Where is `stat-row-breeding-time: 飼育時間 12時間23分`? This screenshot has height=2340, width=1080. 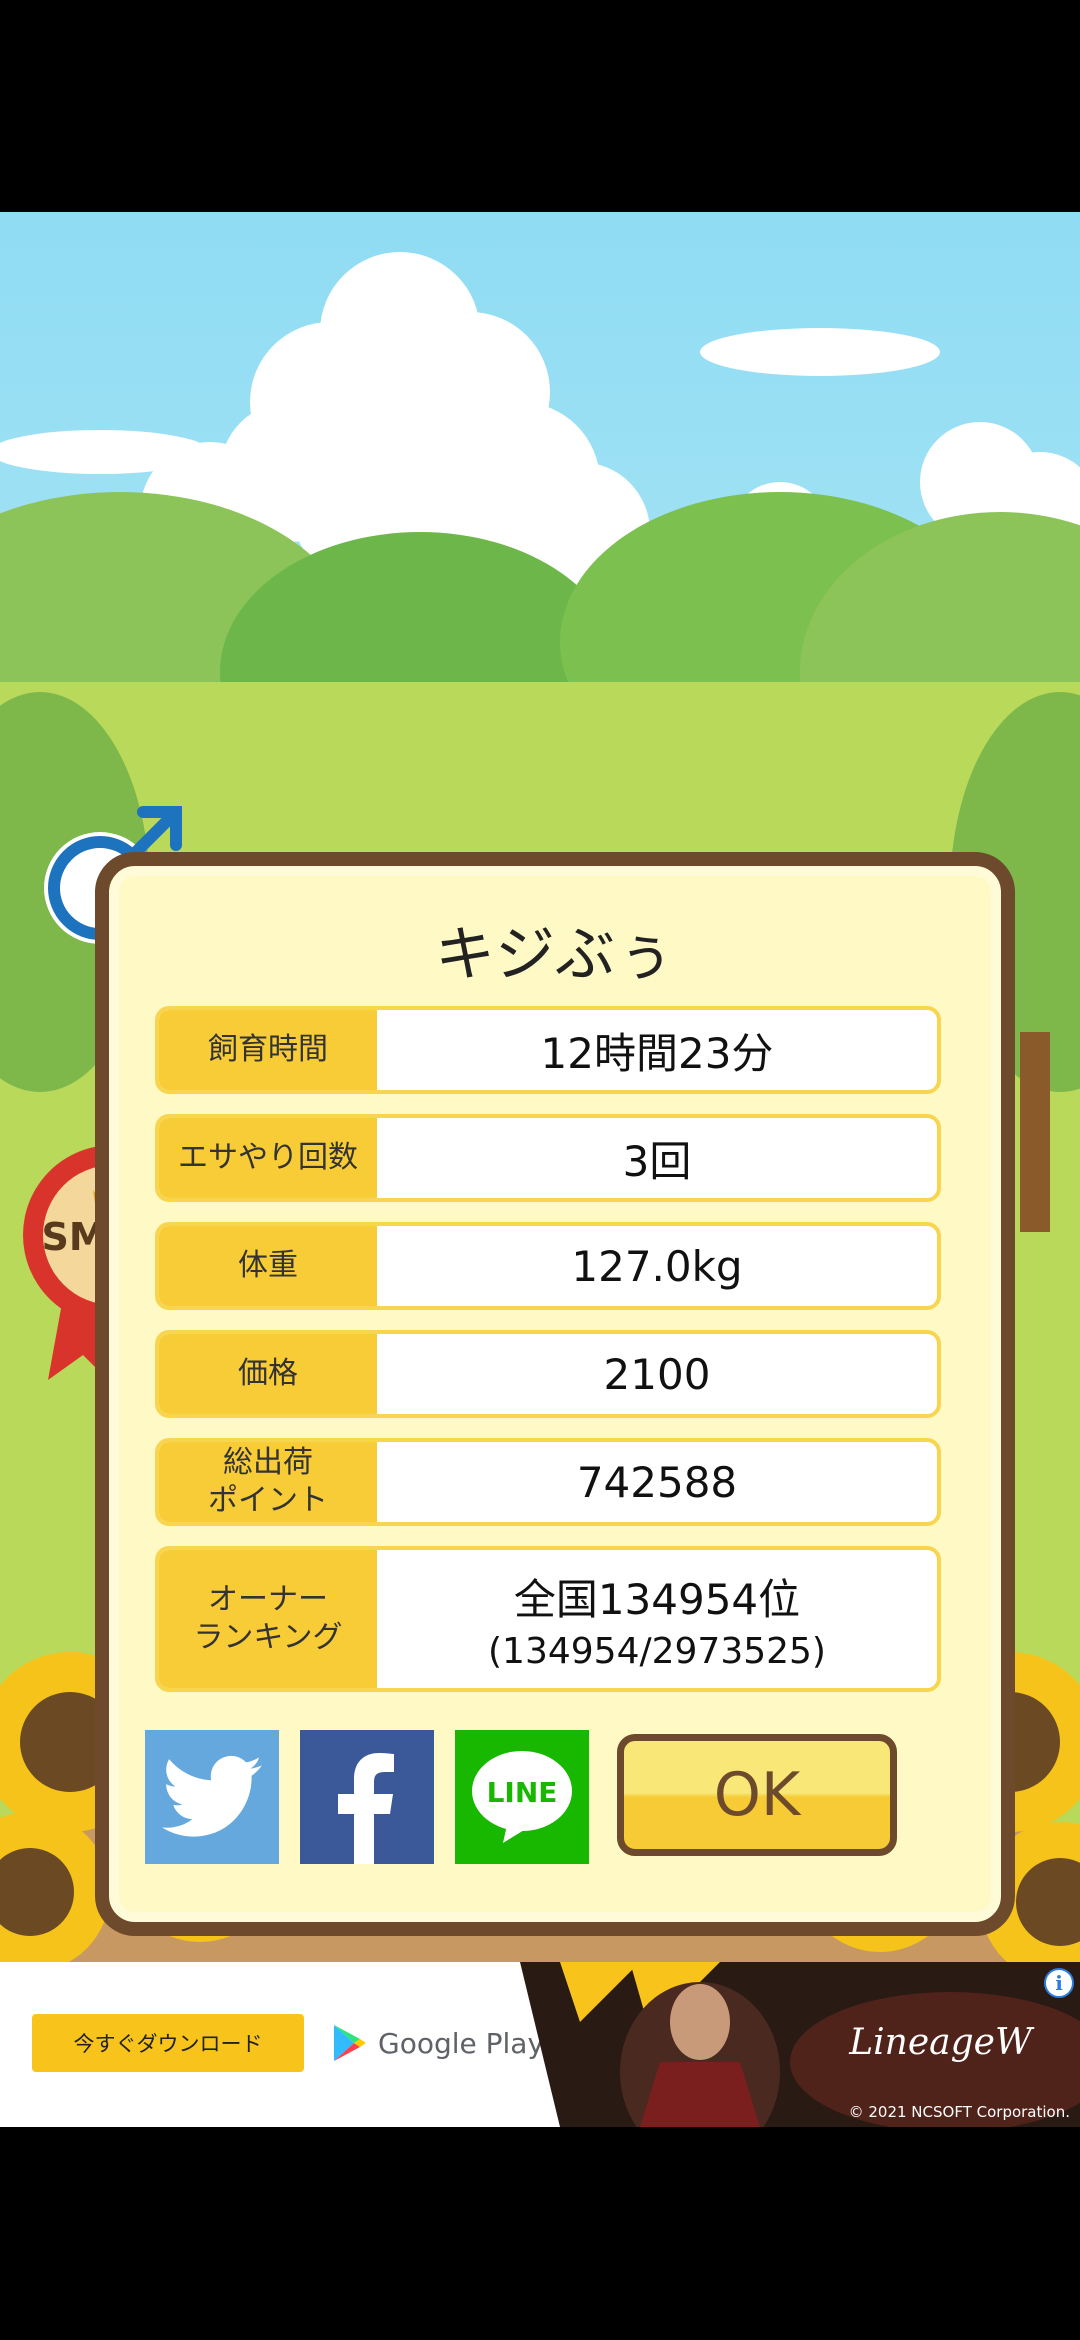
stat-row-breeding-time: 飼育時間 12時間23分 is located at coordinates (548, 1050).